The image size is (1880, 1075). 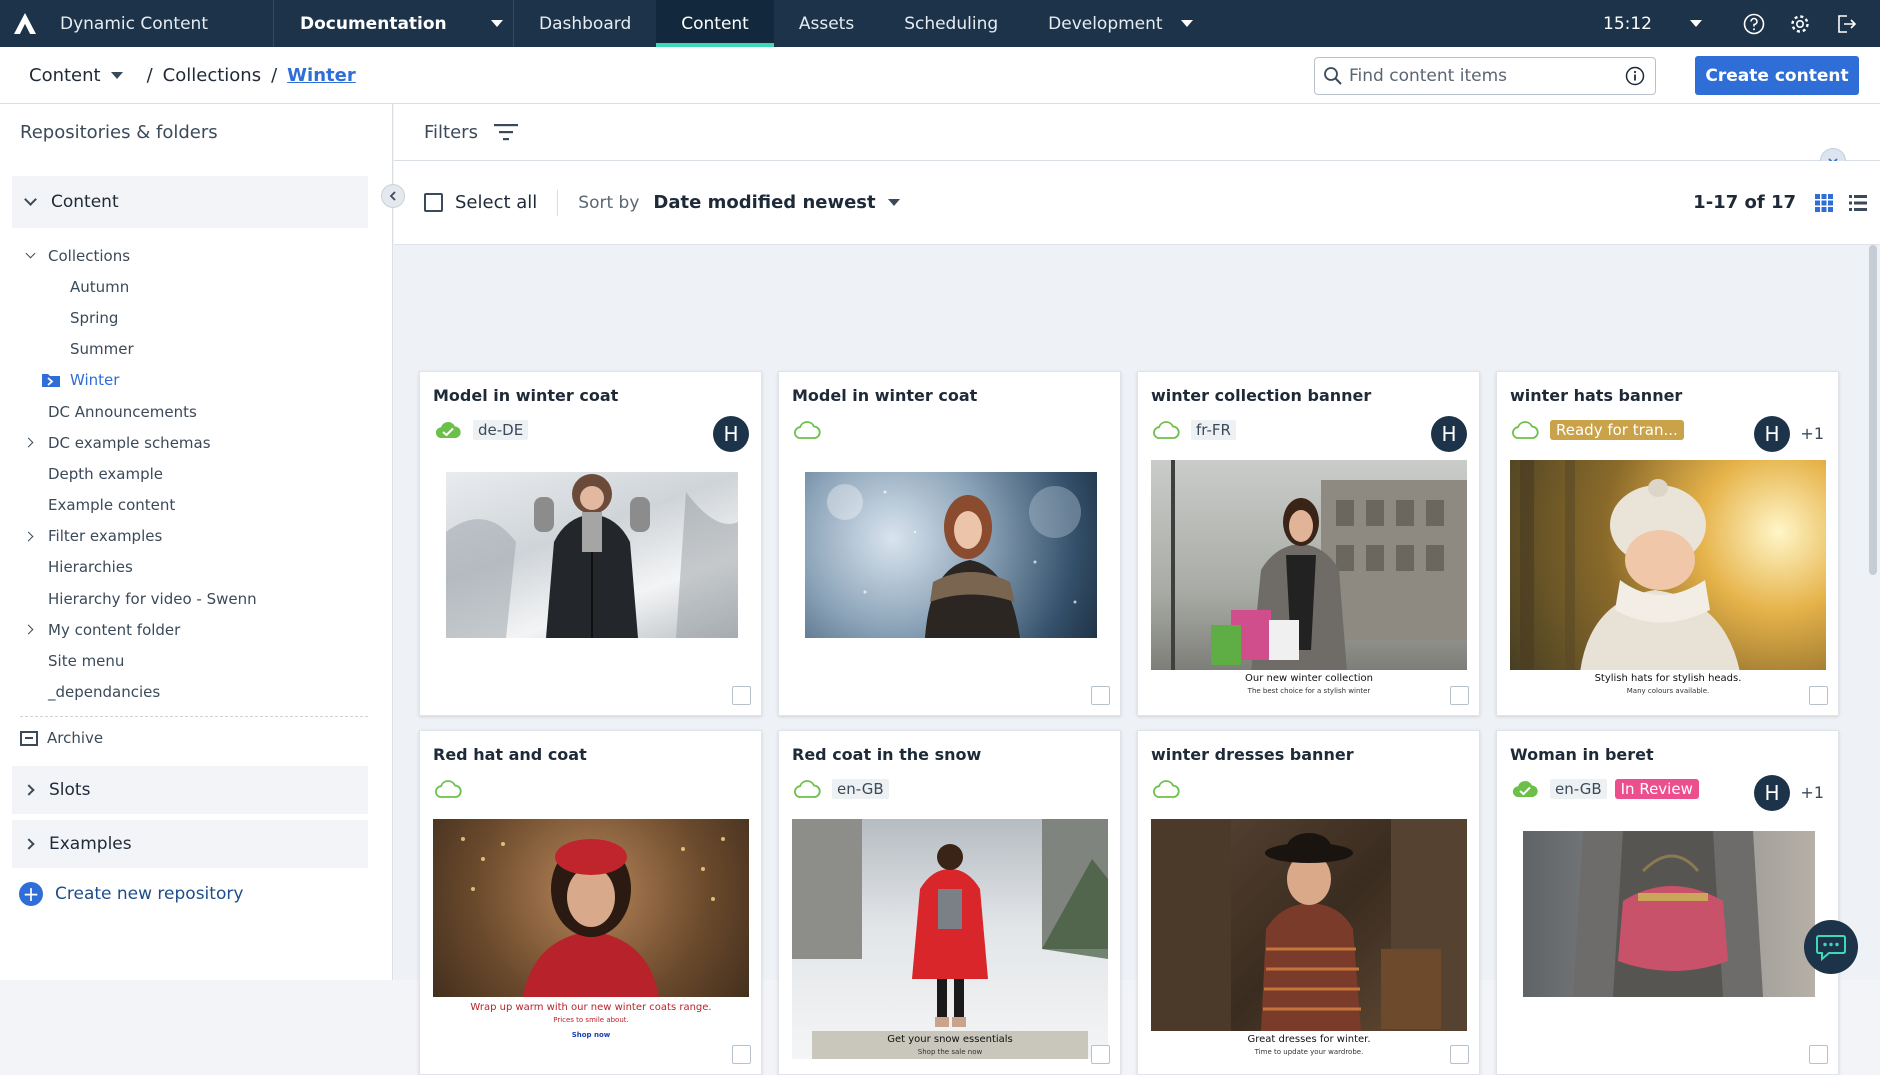 I want to click on tree-item-filter-examples: Filter examples, so click(x=196, y=536).